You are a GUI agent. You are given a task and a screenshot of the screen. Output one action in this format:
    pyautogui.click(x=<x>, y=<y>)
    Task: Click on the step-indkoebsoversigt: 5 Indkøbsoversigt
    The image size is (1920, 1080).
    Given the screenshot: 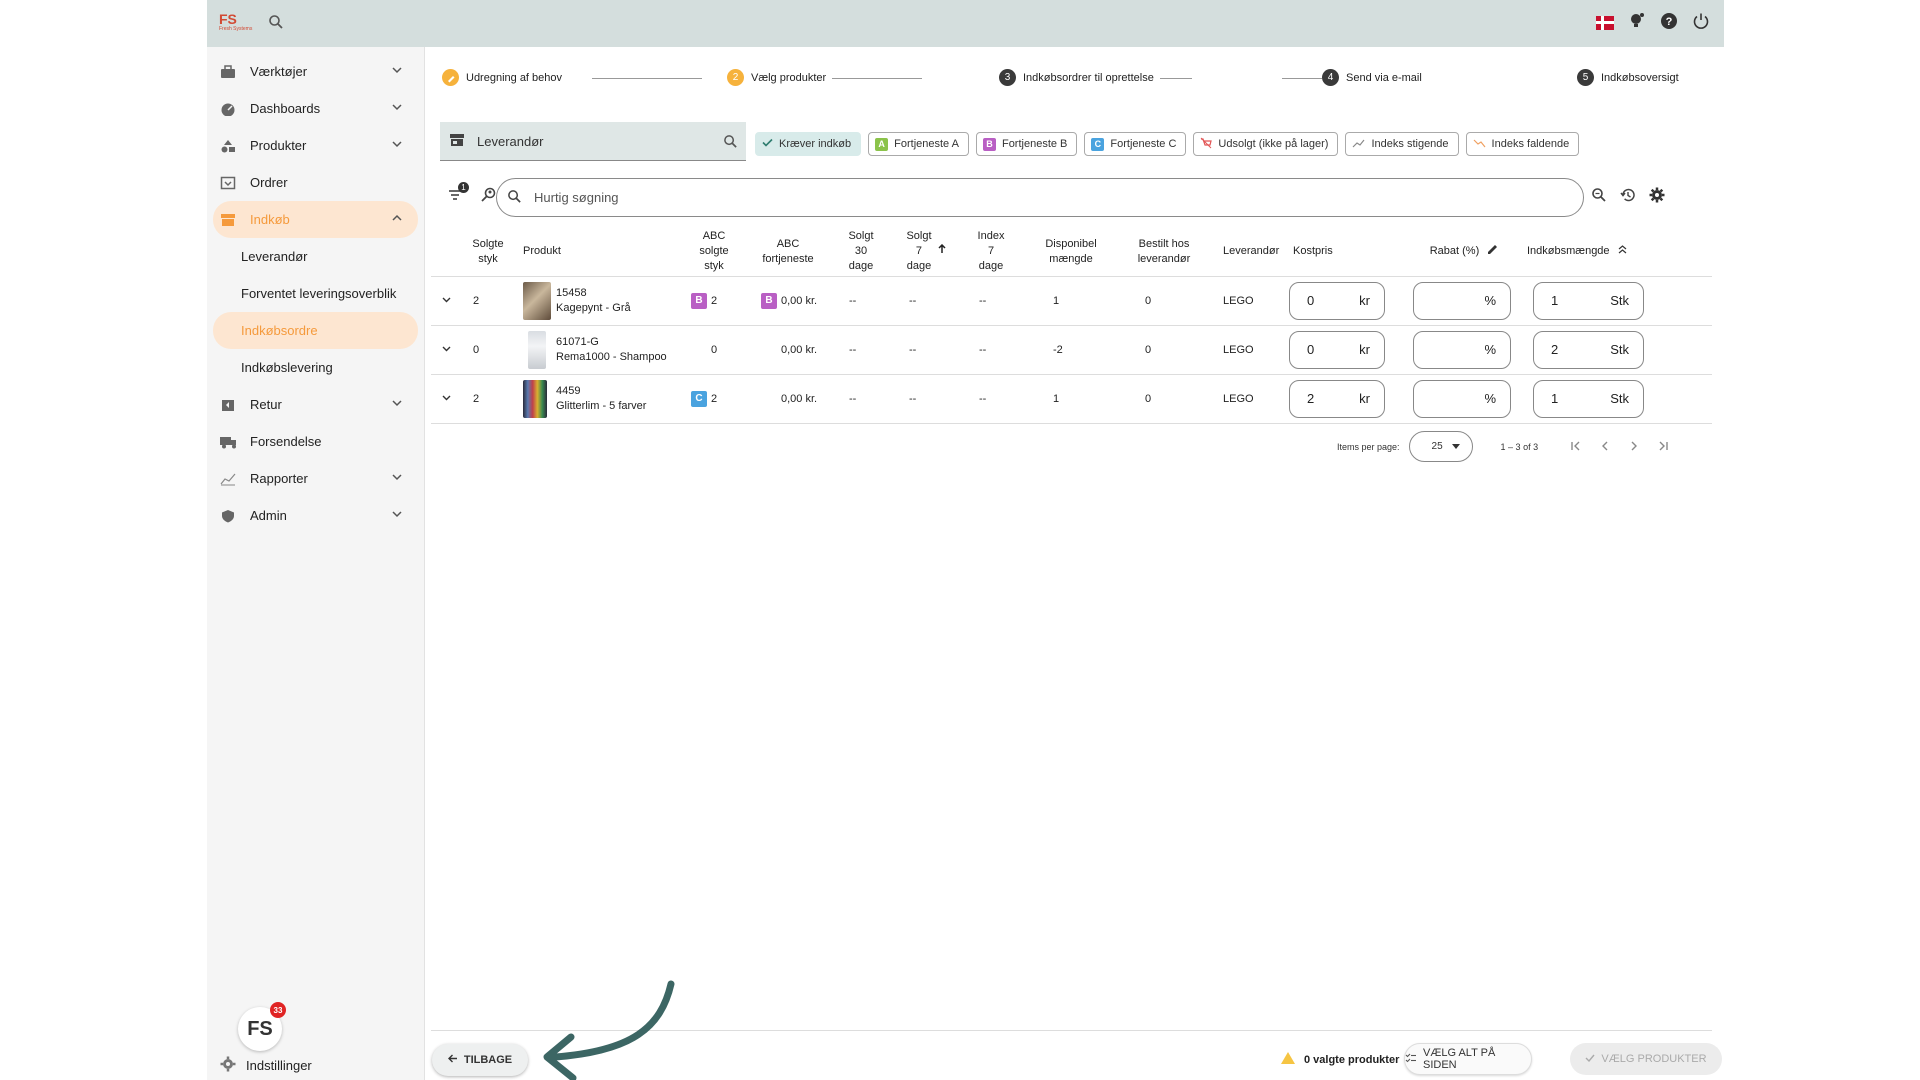 What is the action you would take?
    pyautogui.click(x=1631, y=77)
    